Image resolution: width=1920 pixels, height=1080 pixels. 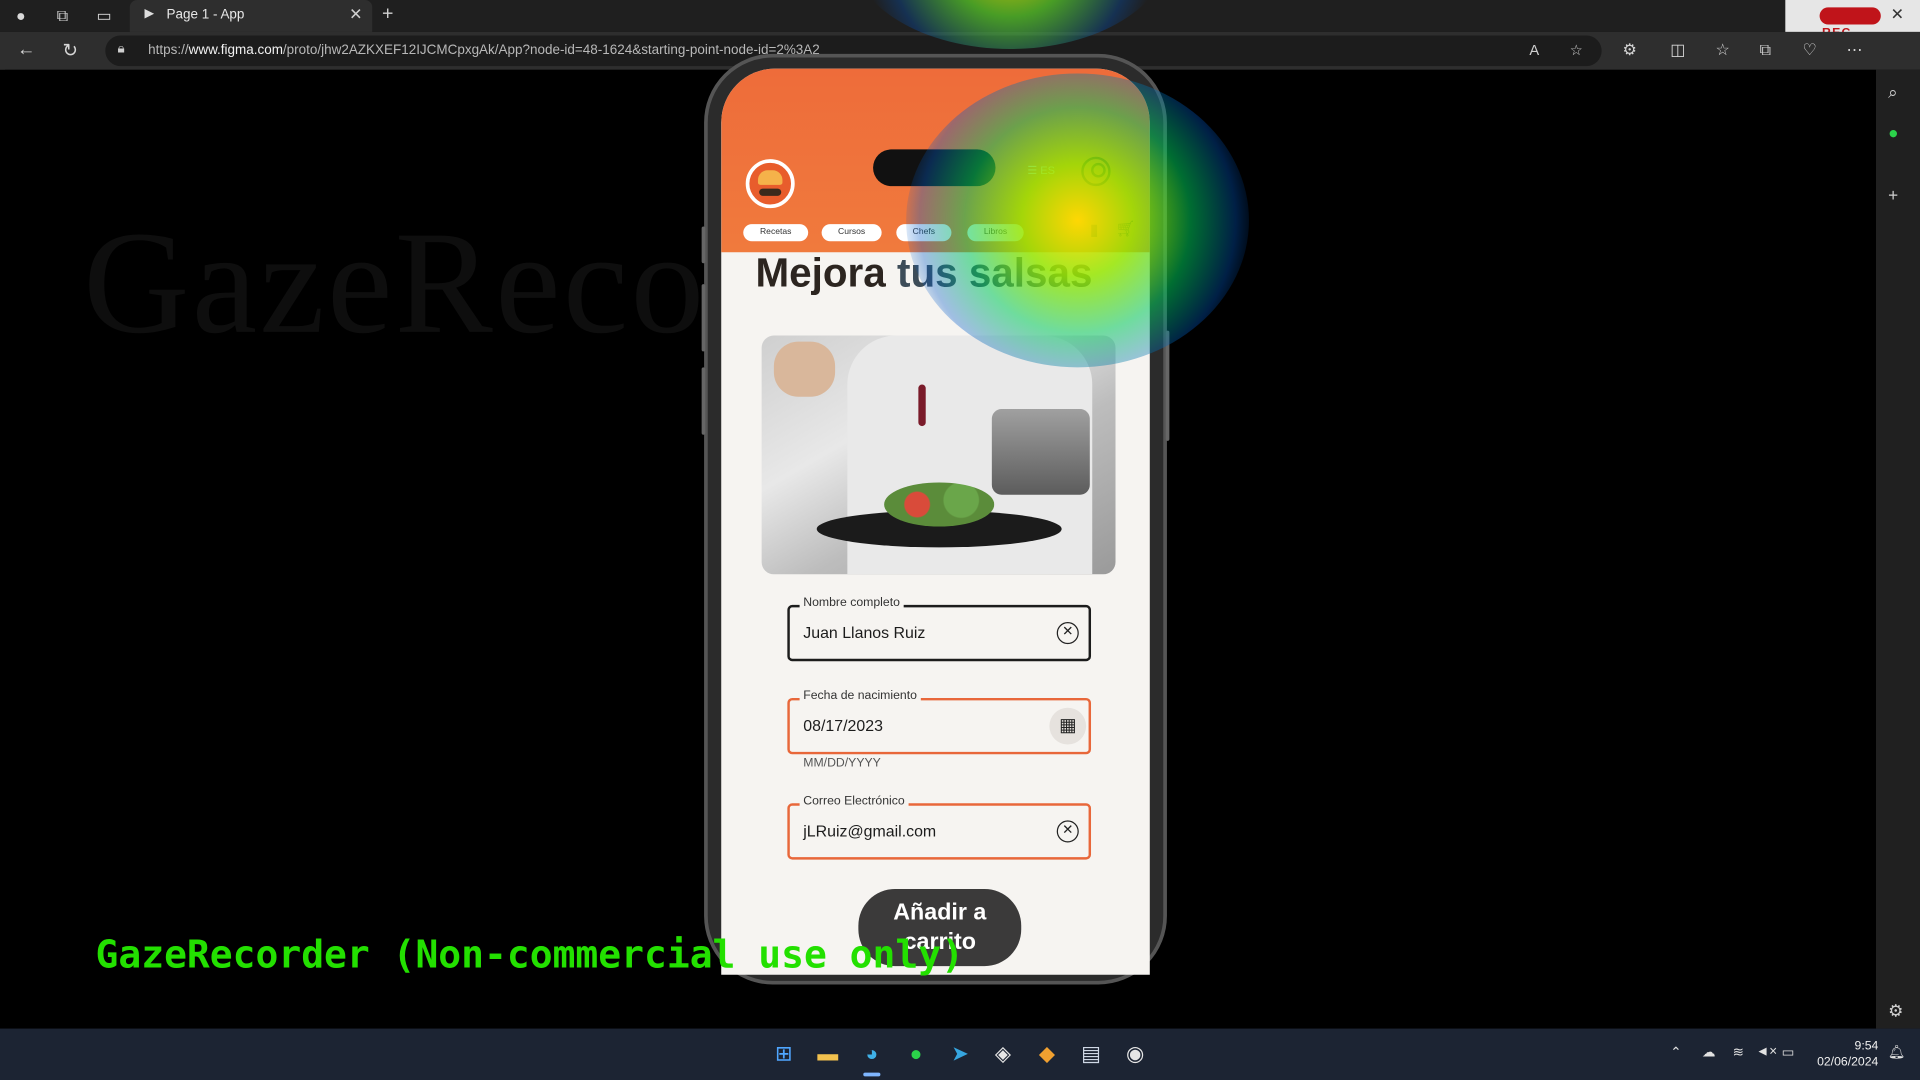 I want to click on refresh-icon: ↻, so click(x=69, y=50).